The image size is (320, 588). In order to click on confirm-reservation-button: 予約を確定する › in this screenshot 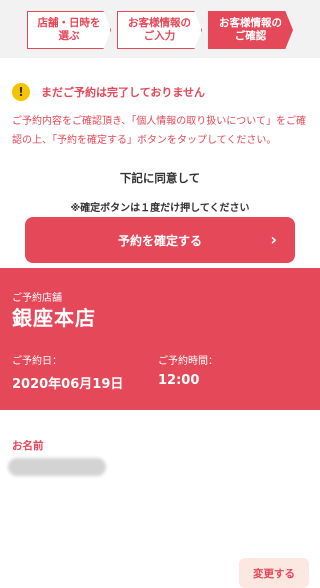, I will do `click(160, 240)`.